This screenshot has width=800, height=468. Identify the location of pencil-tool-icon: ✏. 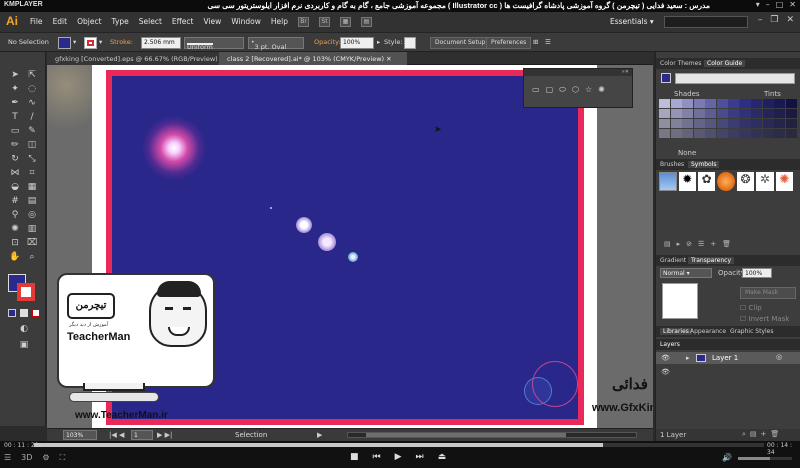
(15, 145).